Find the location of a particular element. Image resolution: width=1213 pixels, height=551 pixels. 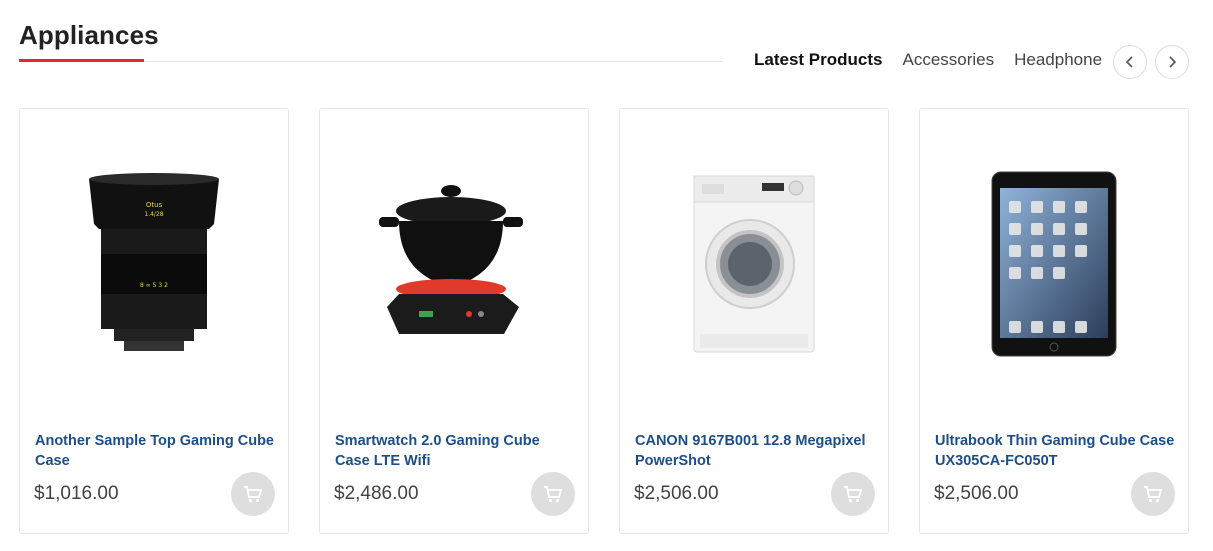

product-tabs: Latest Products Accessories Headphone is located at coordinates (928, 60).